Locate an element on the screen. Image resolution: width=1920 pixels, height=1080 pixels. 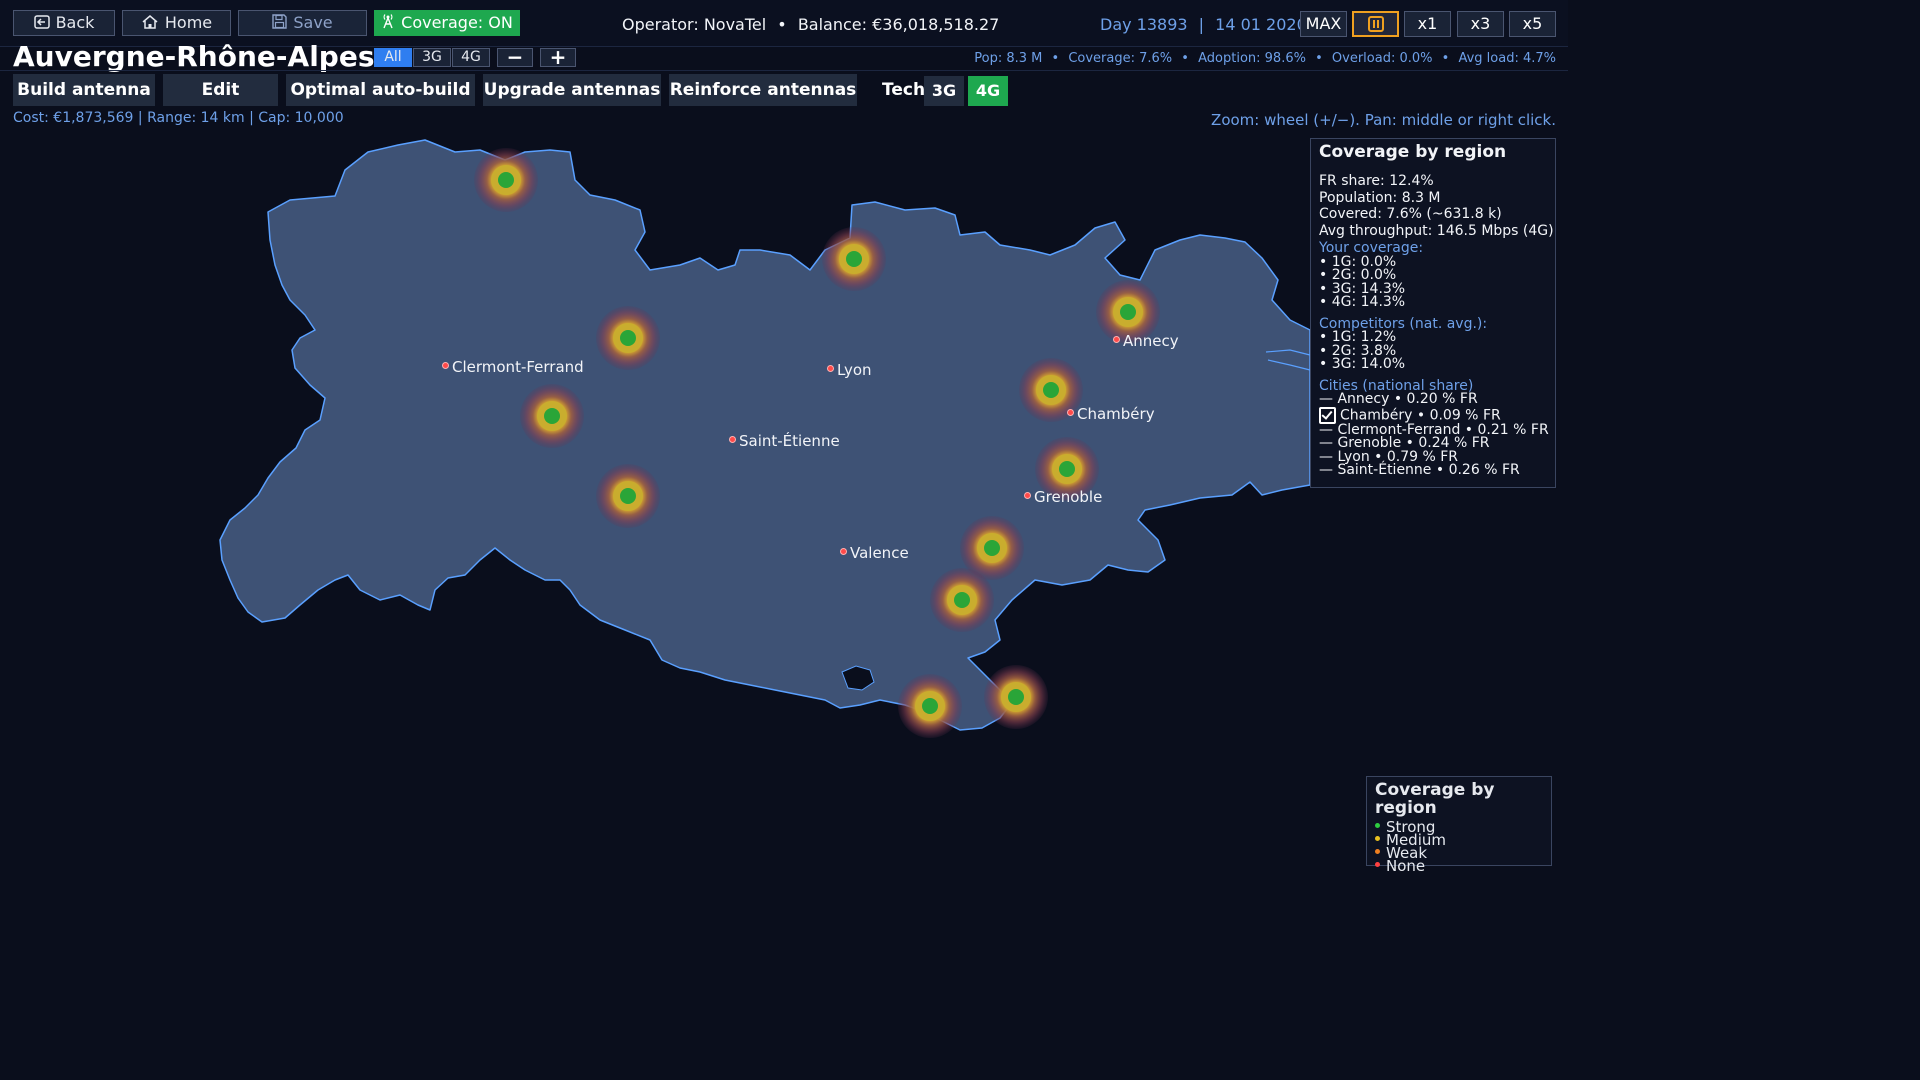
panel-population: Population: 8.3 M is located at coordinates (1380, 197).